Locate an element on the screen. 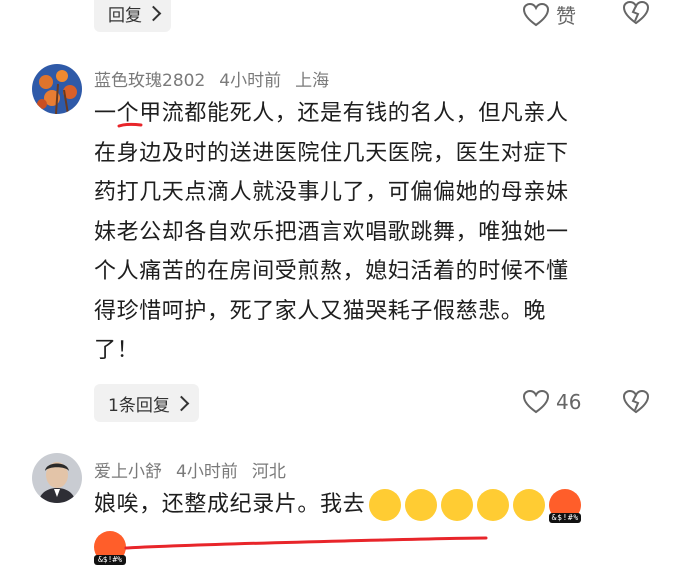  like-count: 46 is located at coordinates (569, 402).